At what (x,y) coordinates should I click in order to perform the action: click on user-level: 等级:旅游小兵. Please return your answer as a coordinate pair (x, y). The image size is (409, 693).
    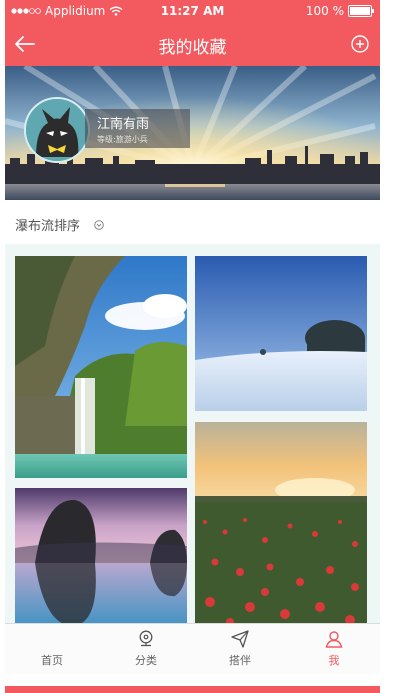
    Looking at the image, I should click on (122, 139).